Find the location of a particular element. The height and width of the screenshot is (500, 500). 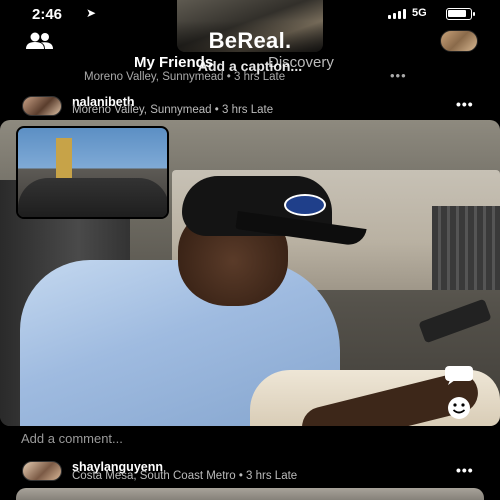

signal-icon is located at coordinates (397, 14).